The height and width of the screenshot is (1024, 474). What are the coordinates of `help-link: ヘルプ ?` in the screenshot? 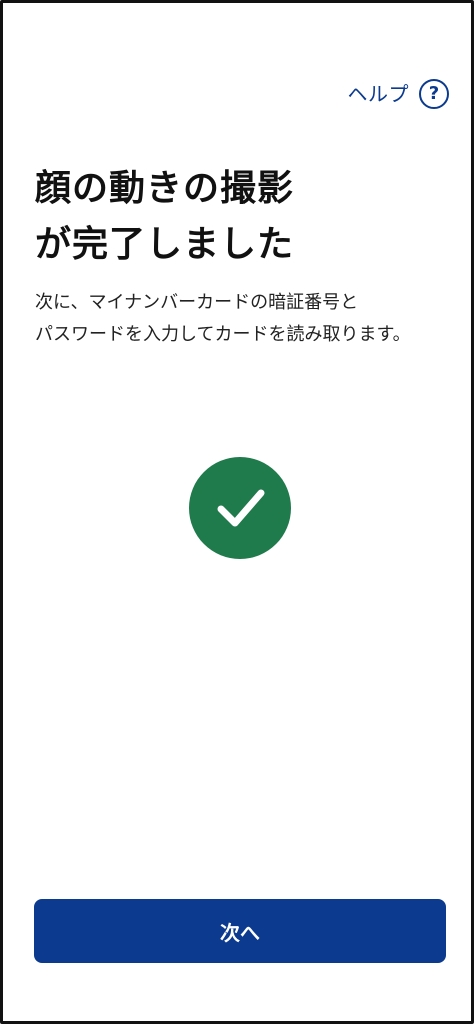 It's located at (398, 94).